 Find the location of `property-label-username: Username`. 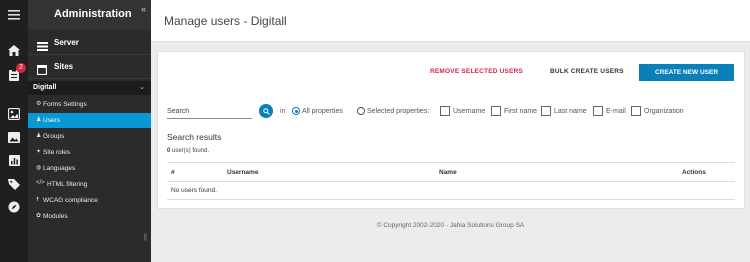

property-label-username: Username is located at coordinates (469, 111).